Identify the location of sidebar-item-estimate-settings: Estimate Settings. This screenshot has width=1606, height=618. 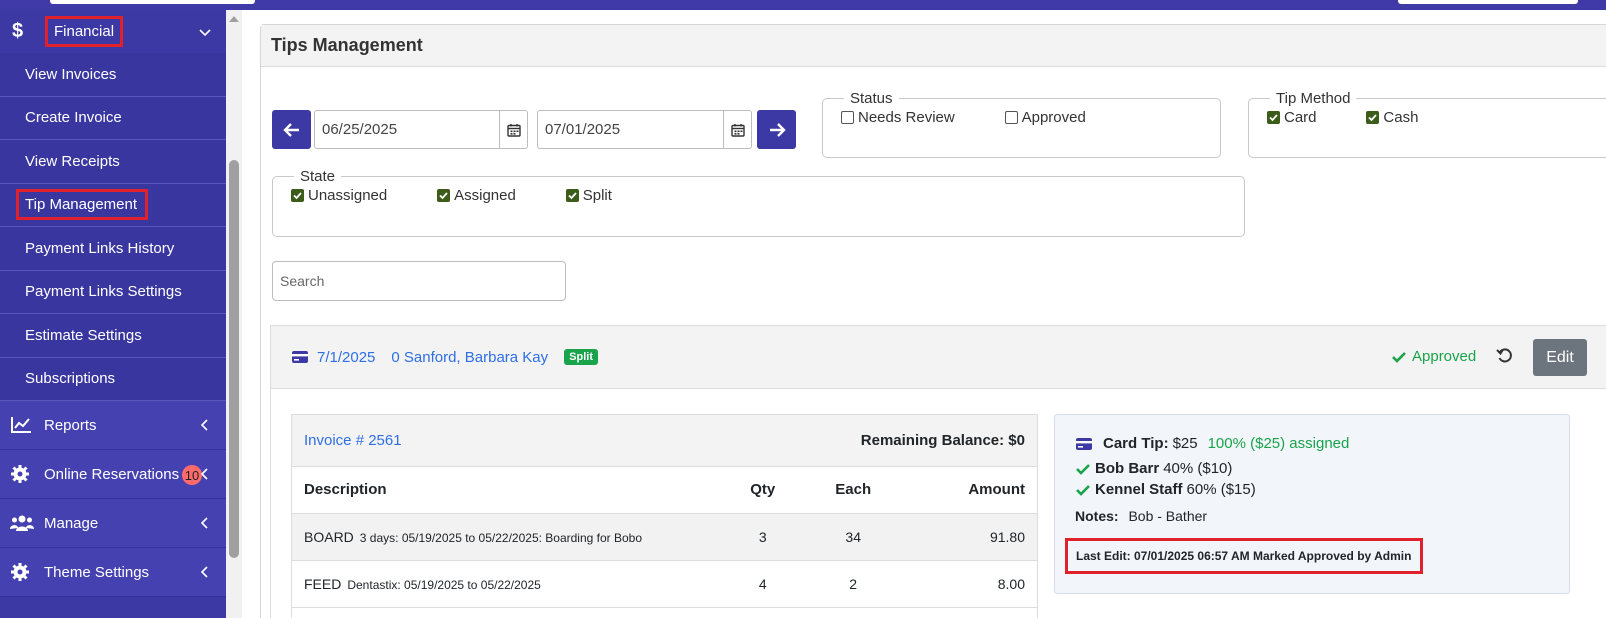
(113, 336).